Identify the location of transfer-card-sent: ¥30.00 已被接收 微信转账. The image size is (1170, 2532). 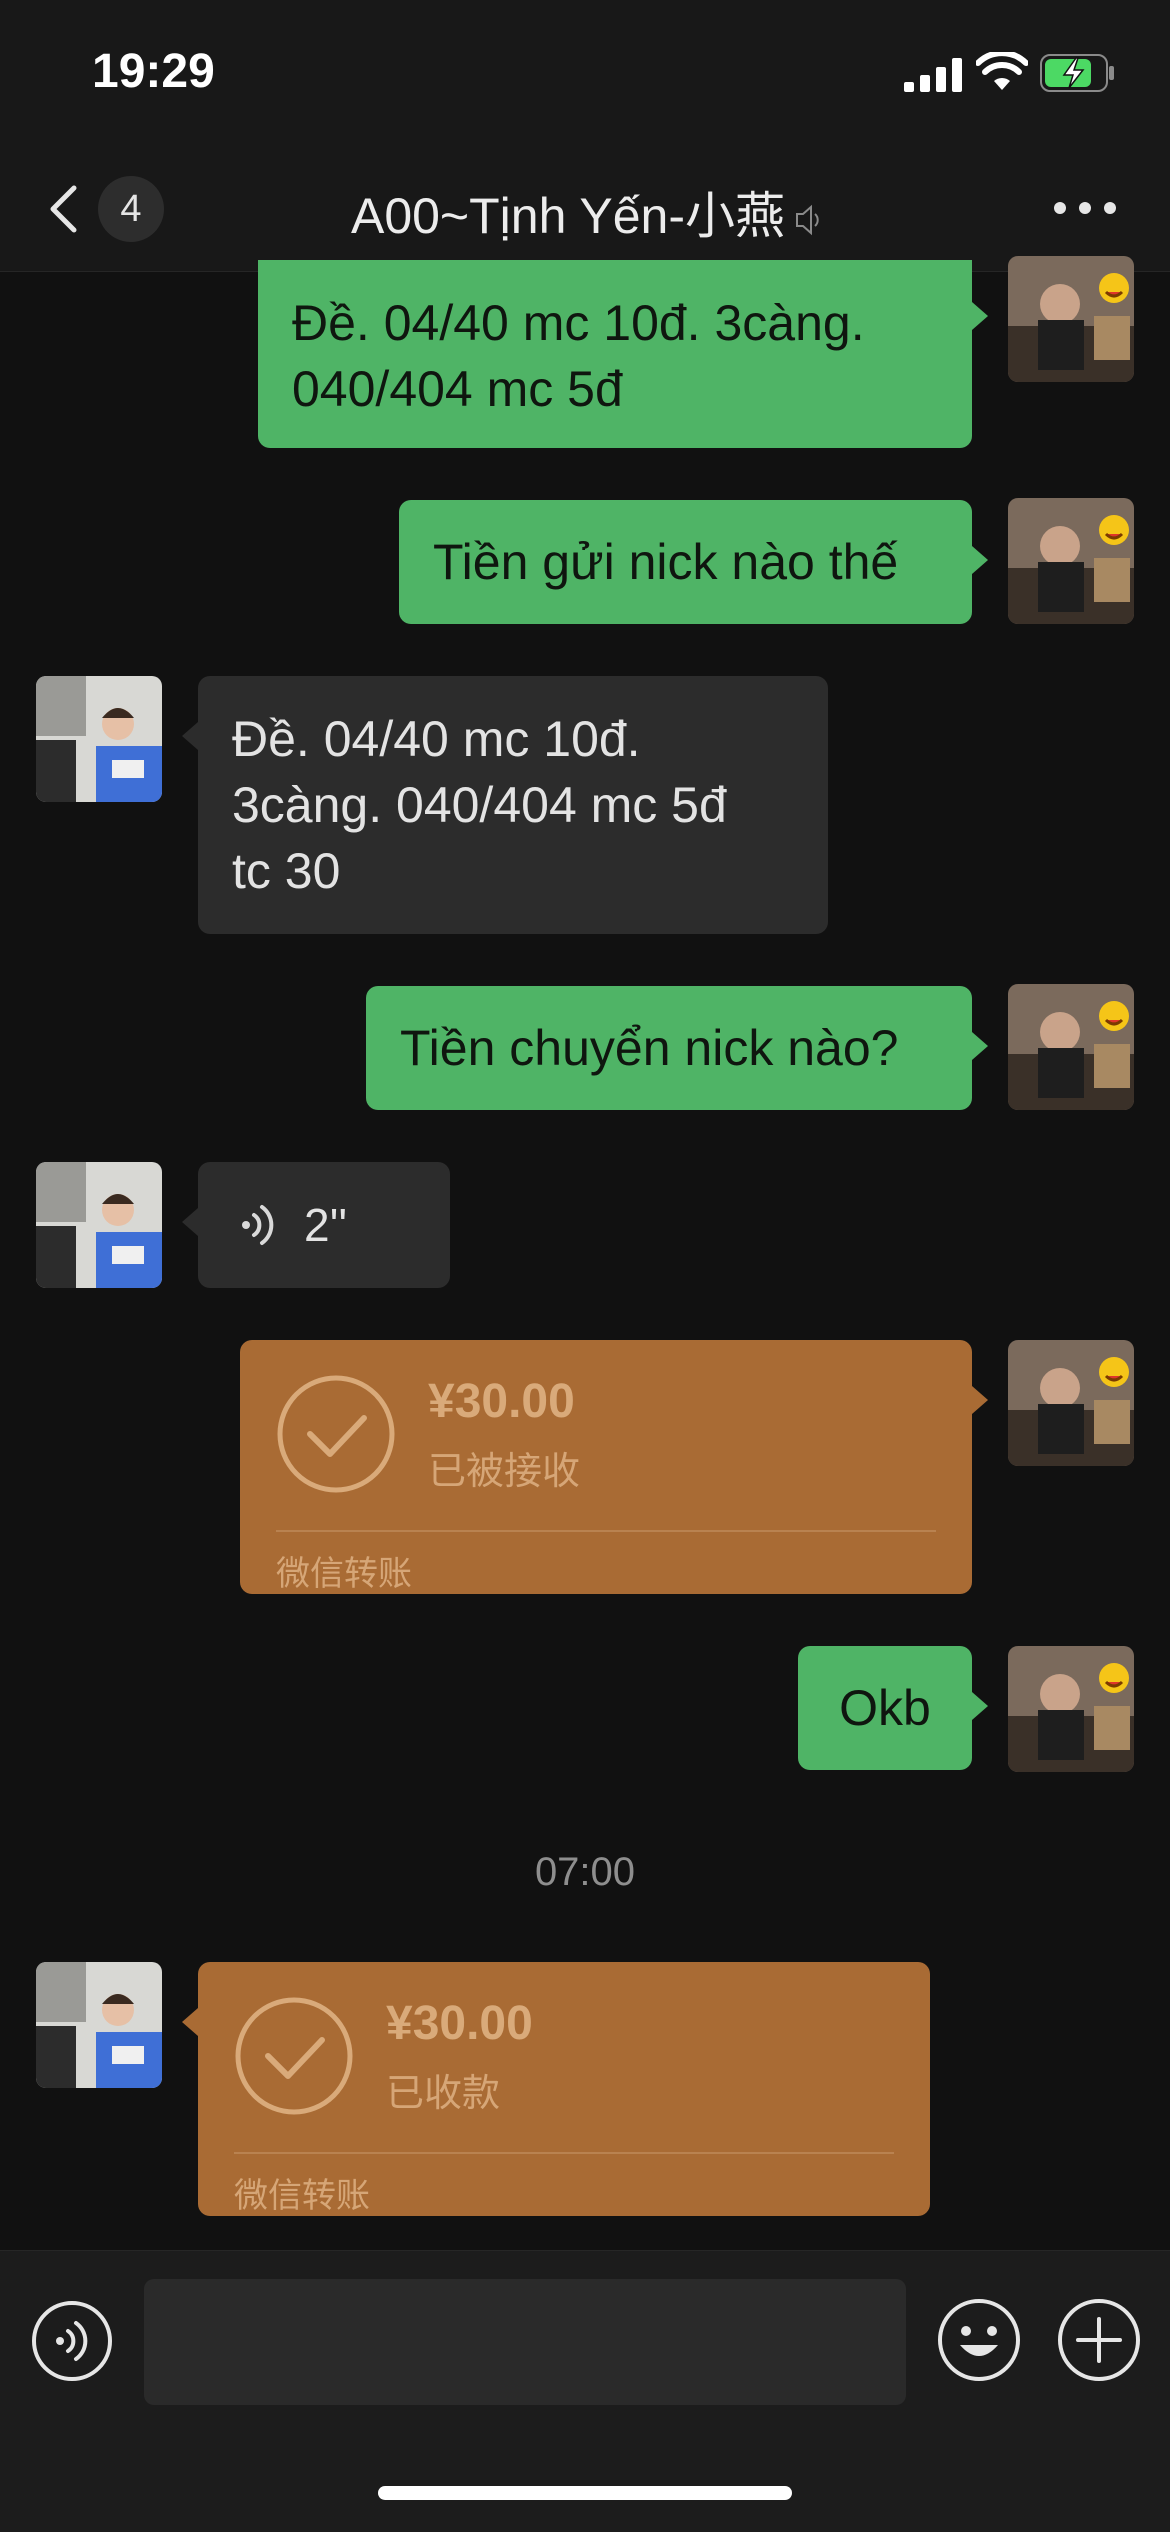
(606, 1467).